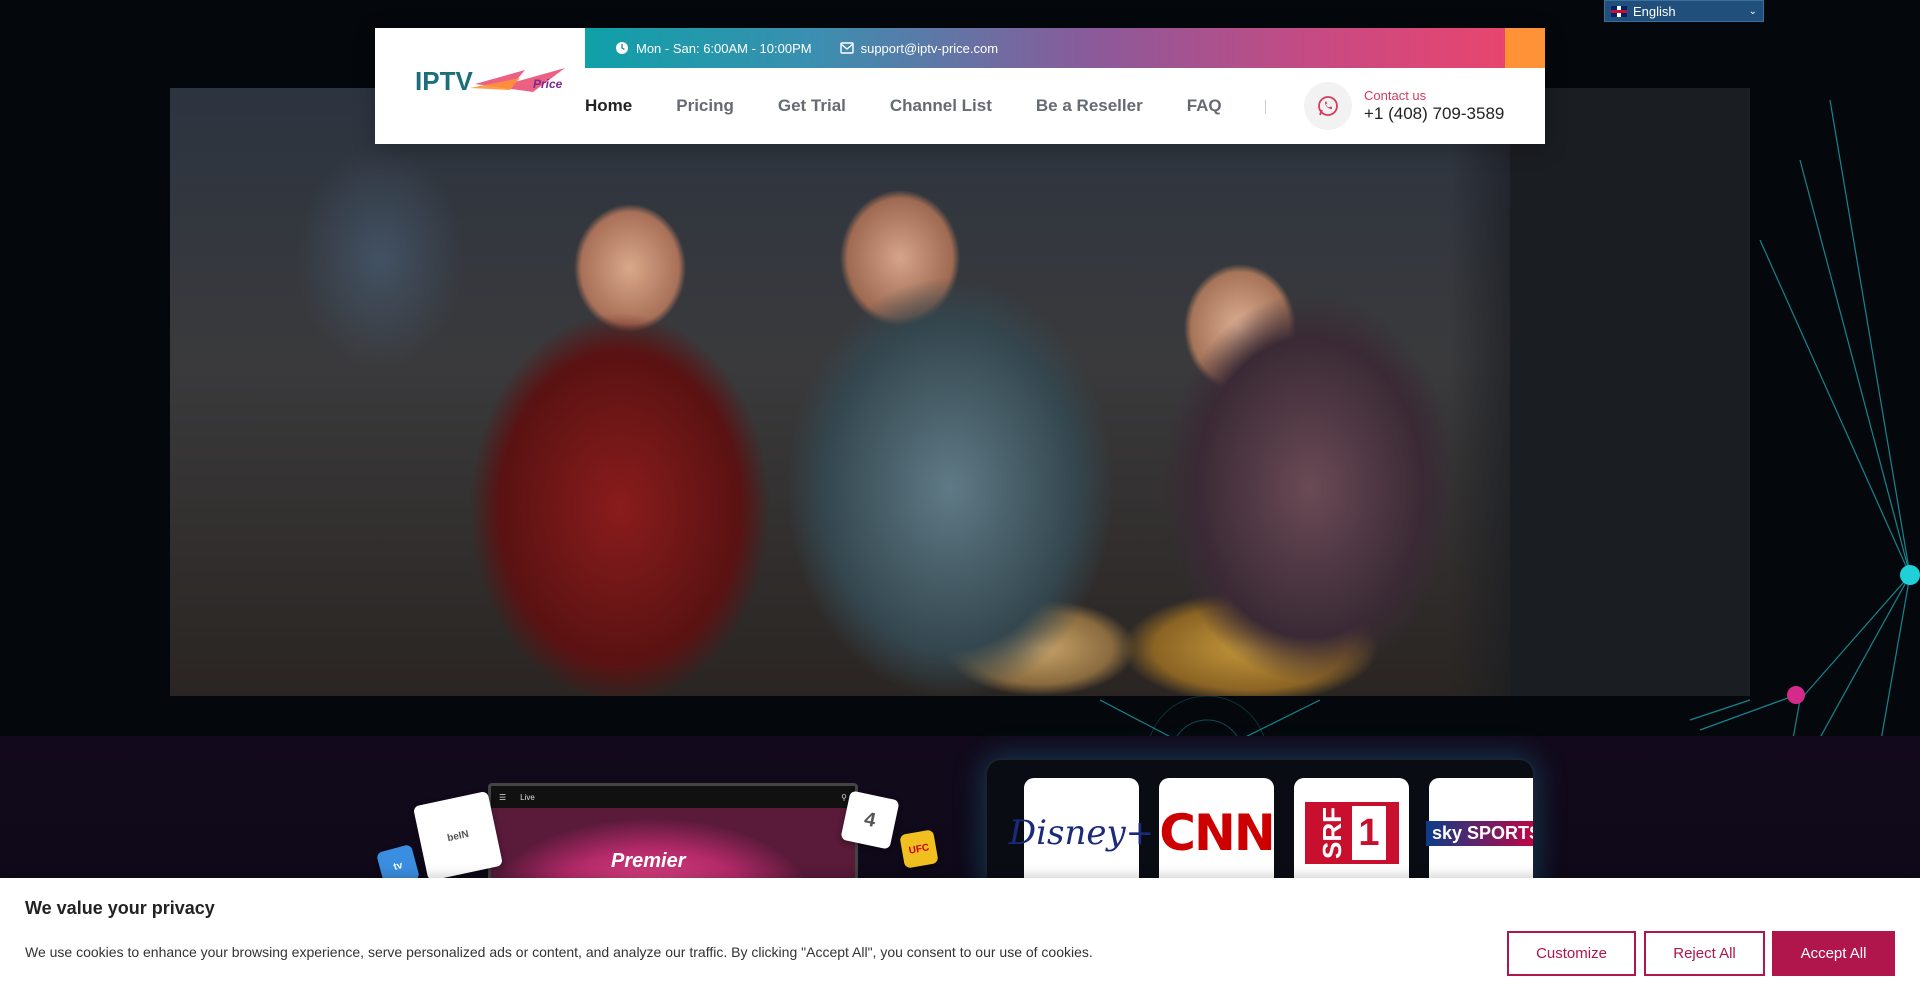 This screenshot has width=1920, height=993. What do you see at coordinates (812, 106) in the screenshot?
I see `nav-get-trial: Get Trial` at bounding box center [812, 106].